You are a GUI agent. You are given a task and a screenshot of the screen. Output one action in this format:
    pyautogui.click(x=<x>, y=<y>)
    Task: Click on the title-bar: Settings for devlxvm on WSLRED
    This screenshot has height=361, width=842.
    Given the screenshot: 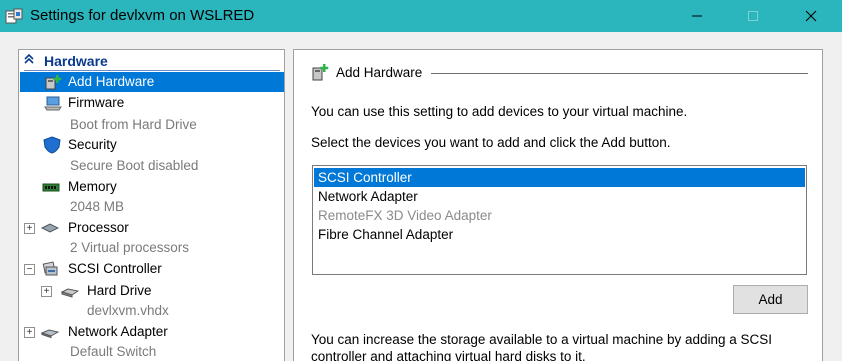 What is the action you would take?
    pyautogui.click(x=421, y=16)
    